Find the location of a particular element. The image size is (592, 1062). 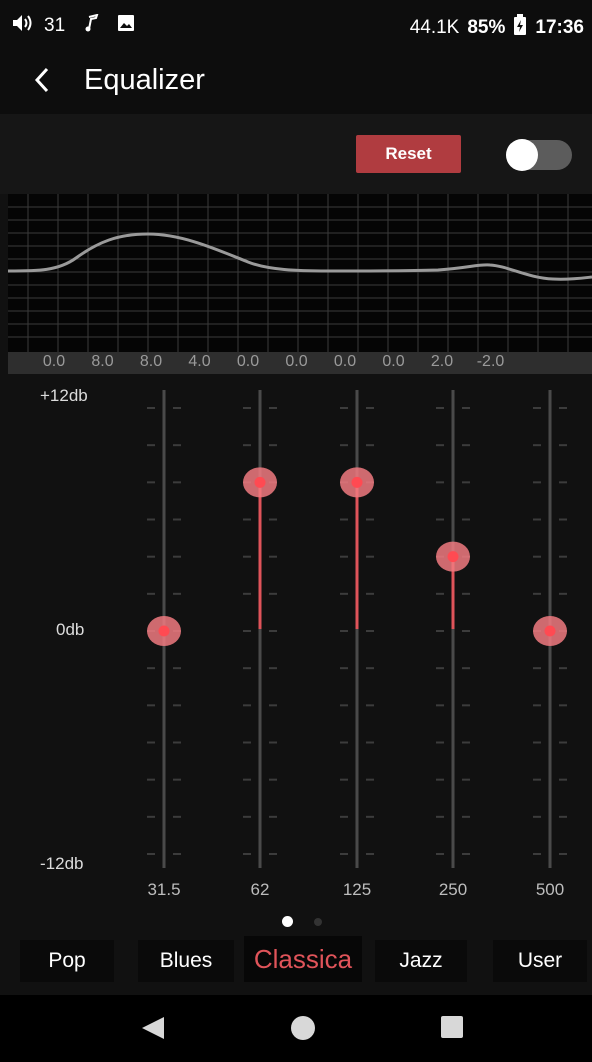

home-circle-icon is located at coordinates (303, 1030).